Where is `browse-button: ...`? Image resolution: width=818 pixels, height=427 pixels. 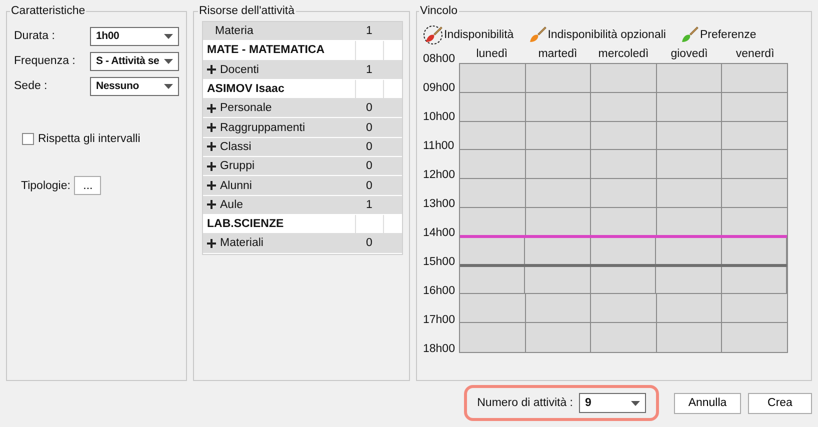
browse-button: ... is located at coordinates (88, 185).